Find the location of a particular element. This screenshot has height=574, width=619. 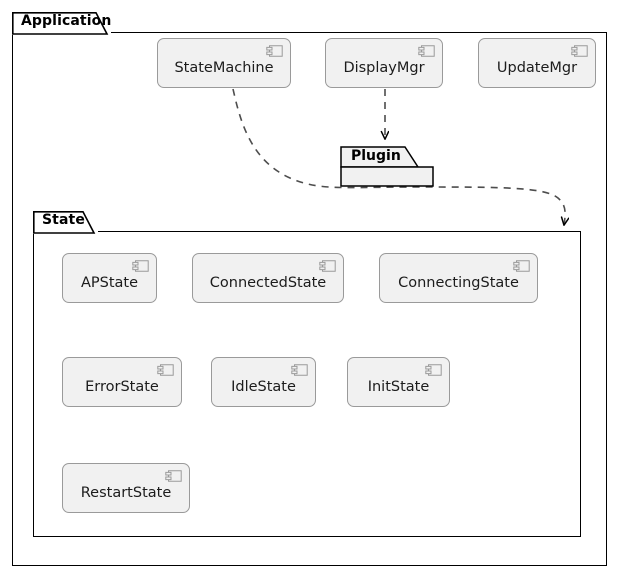

component-label: ConnectedState is located at coordinates (268, 282).